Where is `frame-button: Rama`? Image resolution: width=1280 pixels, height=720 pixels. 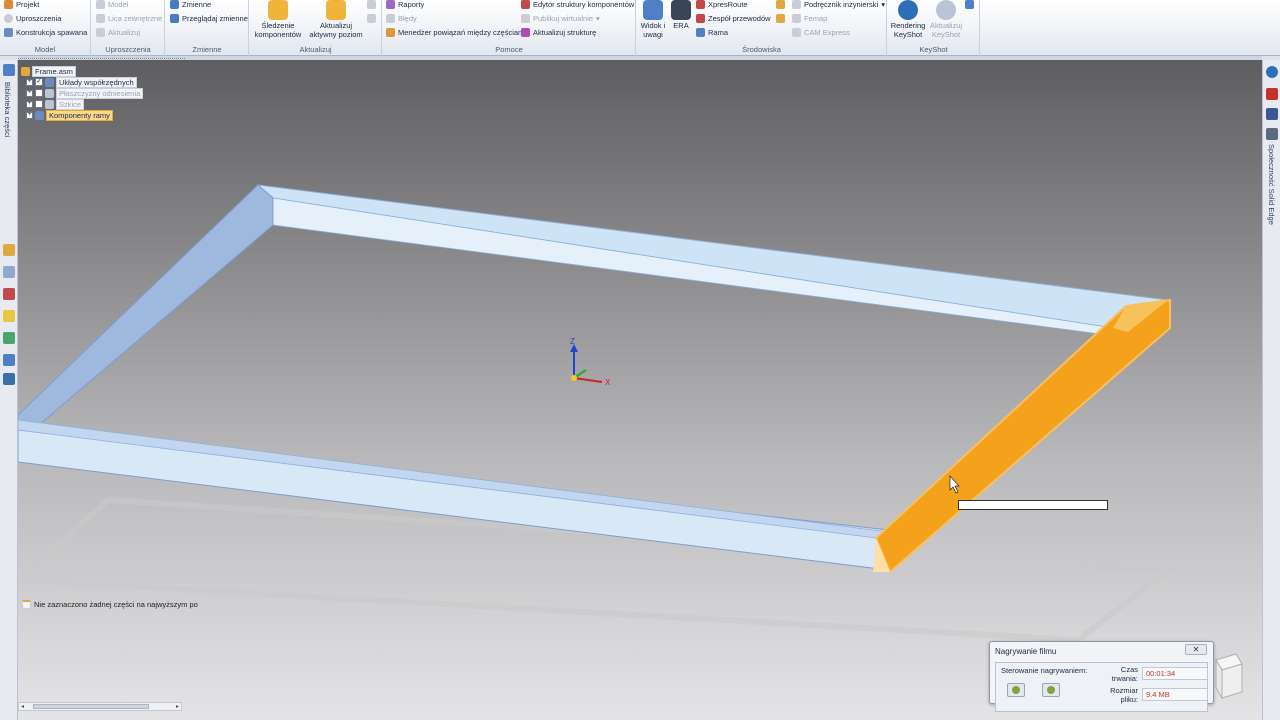 frame-button: Rama is located at coordinates (712, 32).